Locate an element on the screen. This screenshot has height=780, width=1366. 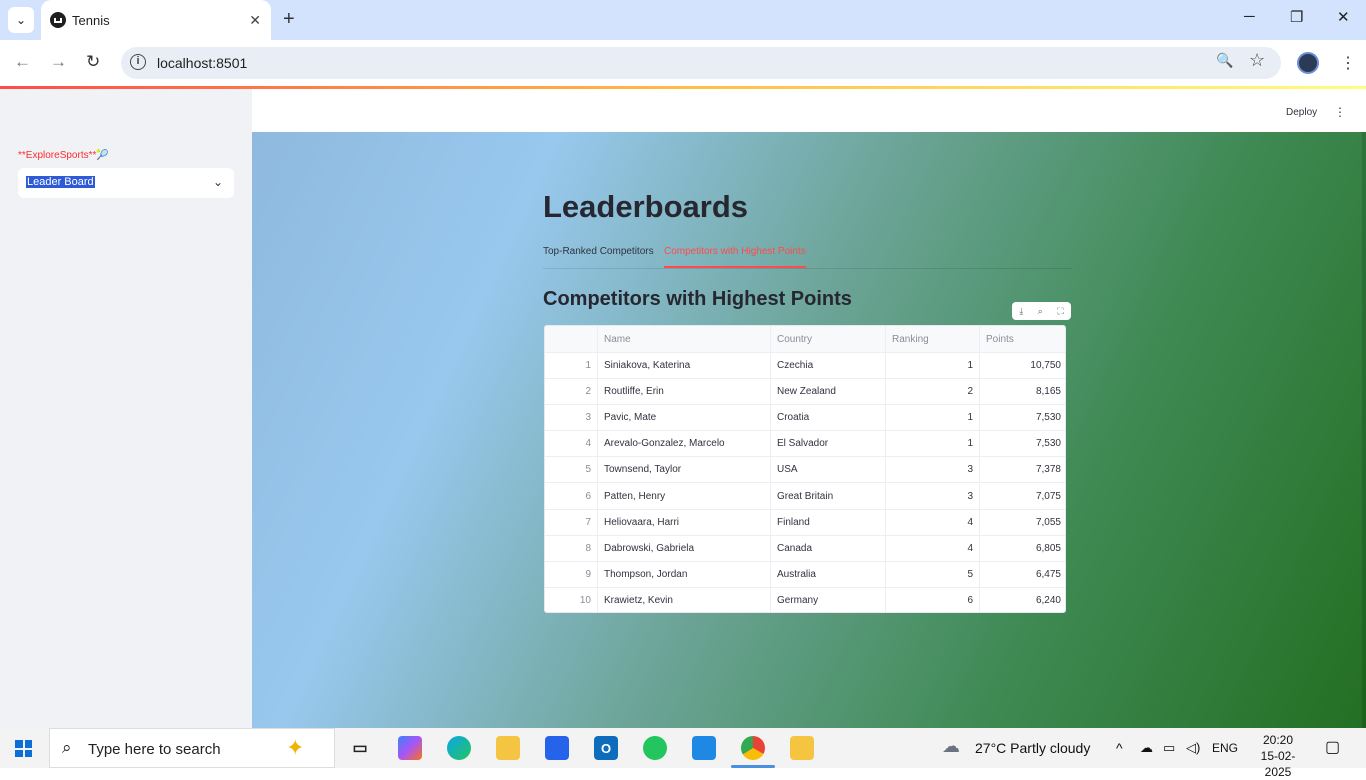
cell-name: Routliffe, Erin is located at coordinates (684, 392).